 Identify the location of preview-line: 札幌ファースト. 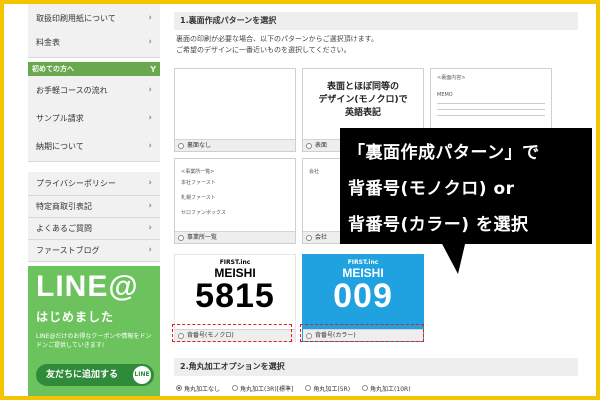
(198, 198).